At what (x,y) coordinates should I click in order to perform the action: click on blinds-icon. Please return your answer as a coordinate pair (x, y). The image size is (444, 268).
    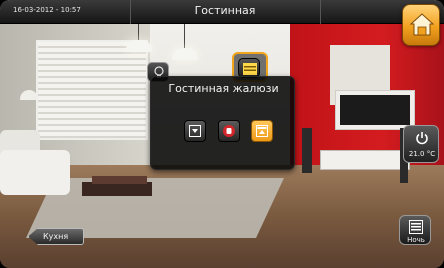
    Looking at the image, I should click on (250, 69).